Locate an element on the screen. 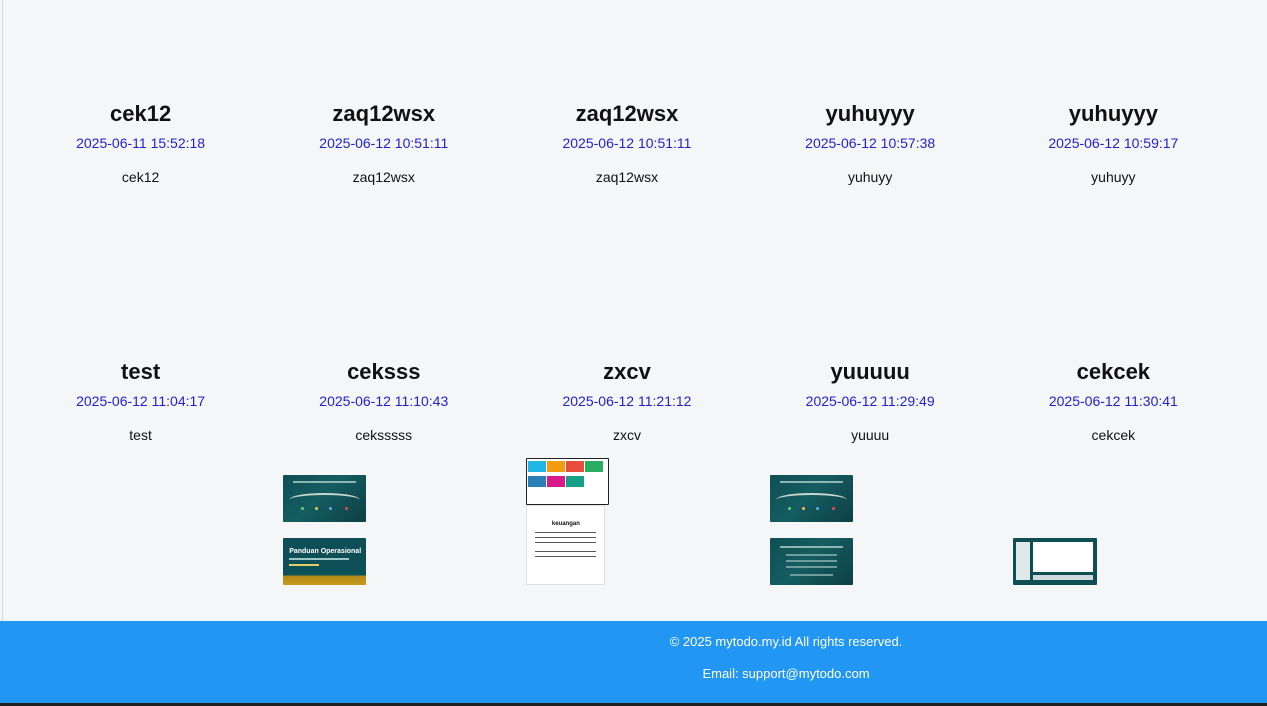 This screenshot has width=1267, height=706. todo-date: 2025-06-12 10:57:38 is located at coordinates (870, 143).